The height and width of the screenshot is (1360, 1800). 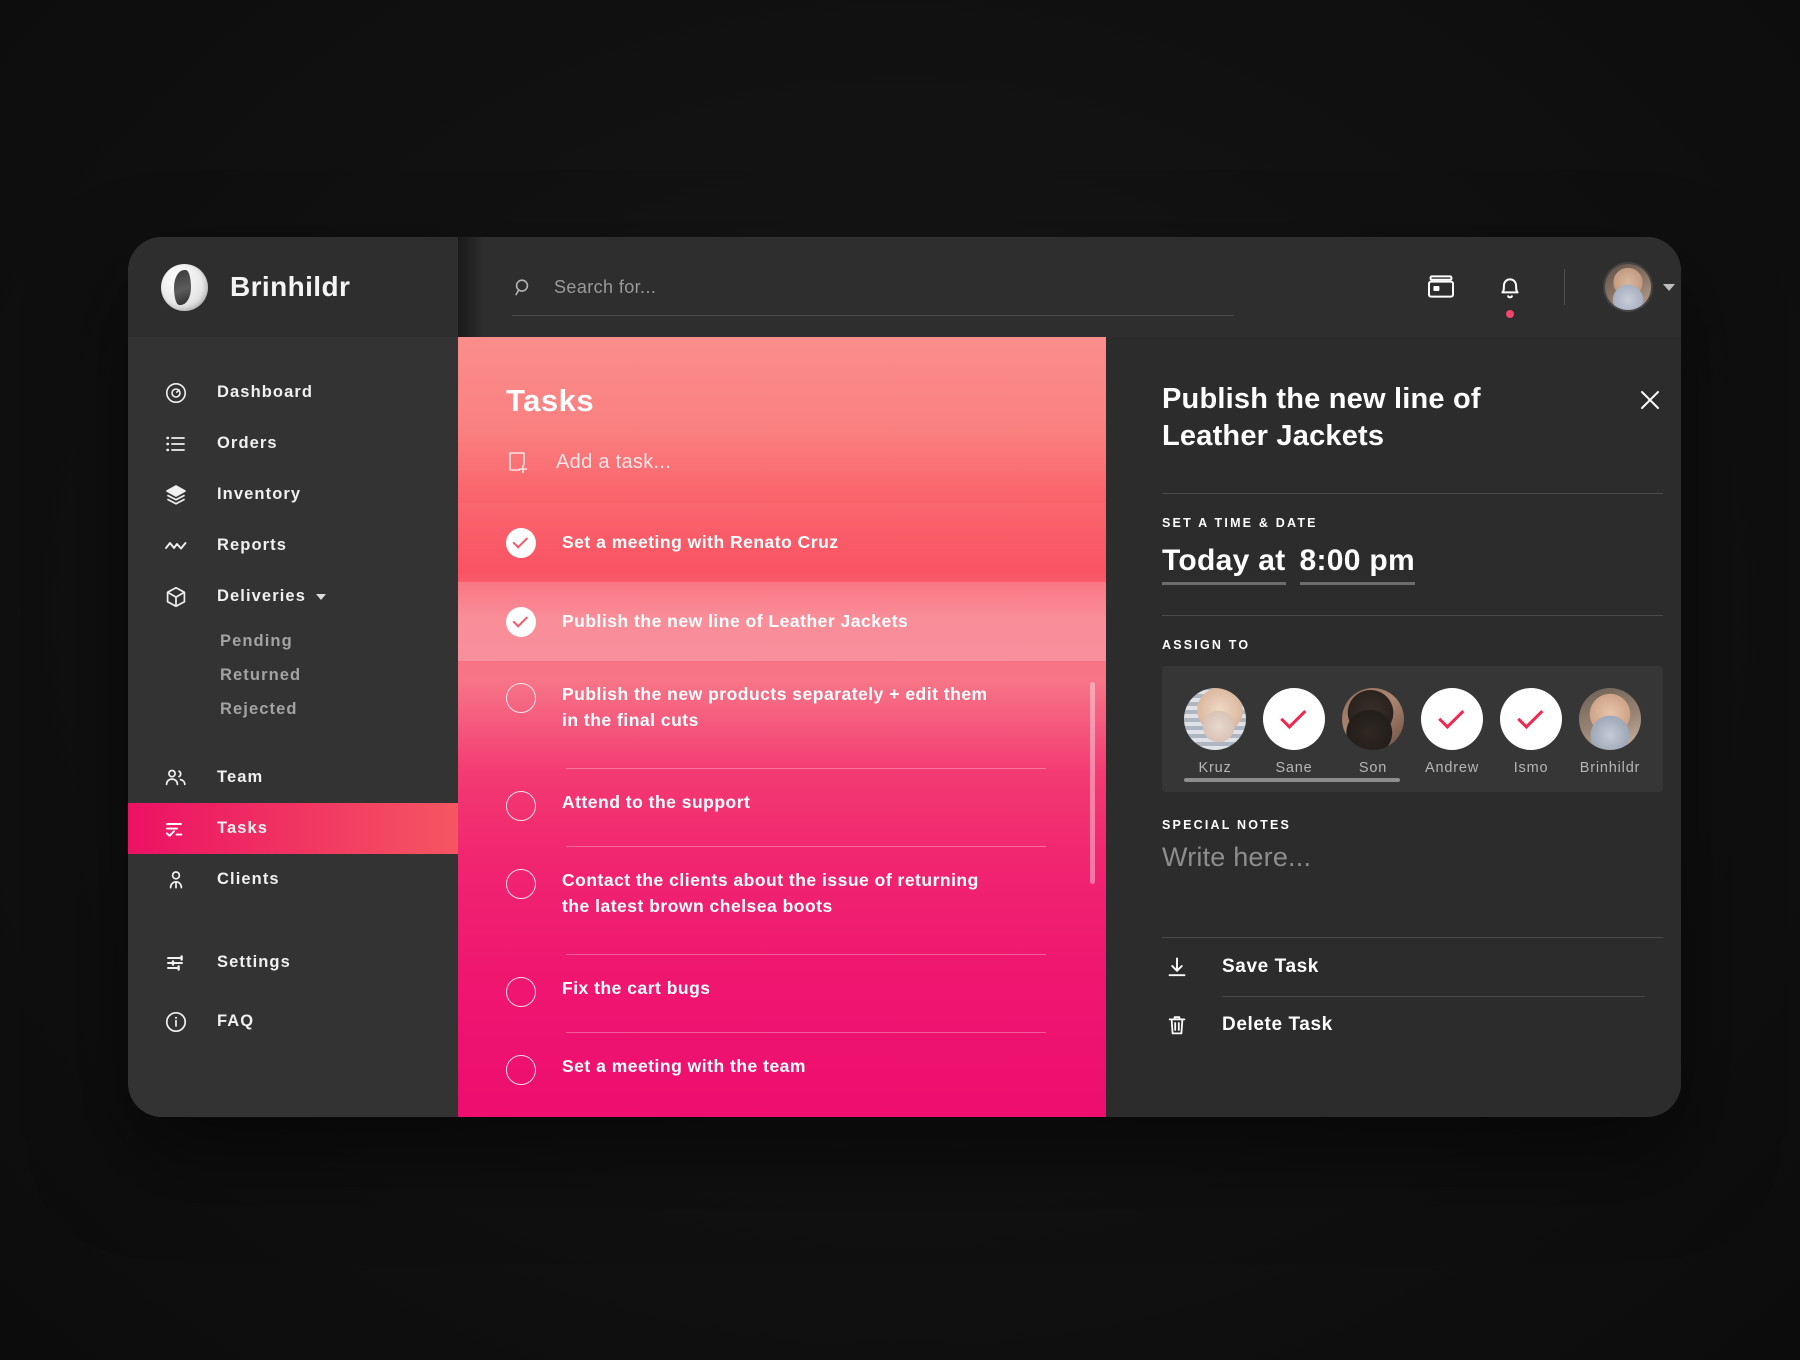 I want to click on task-label: Set a meeting with the team, so click(x=684, y=1066).